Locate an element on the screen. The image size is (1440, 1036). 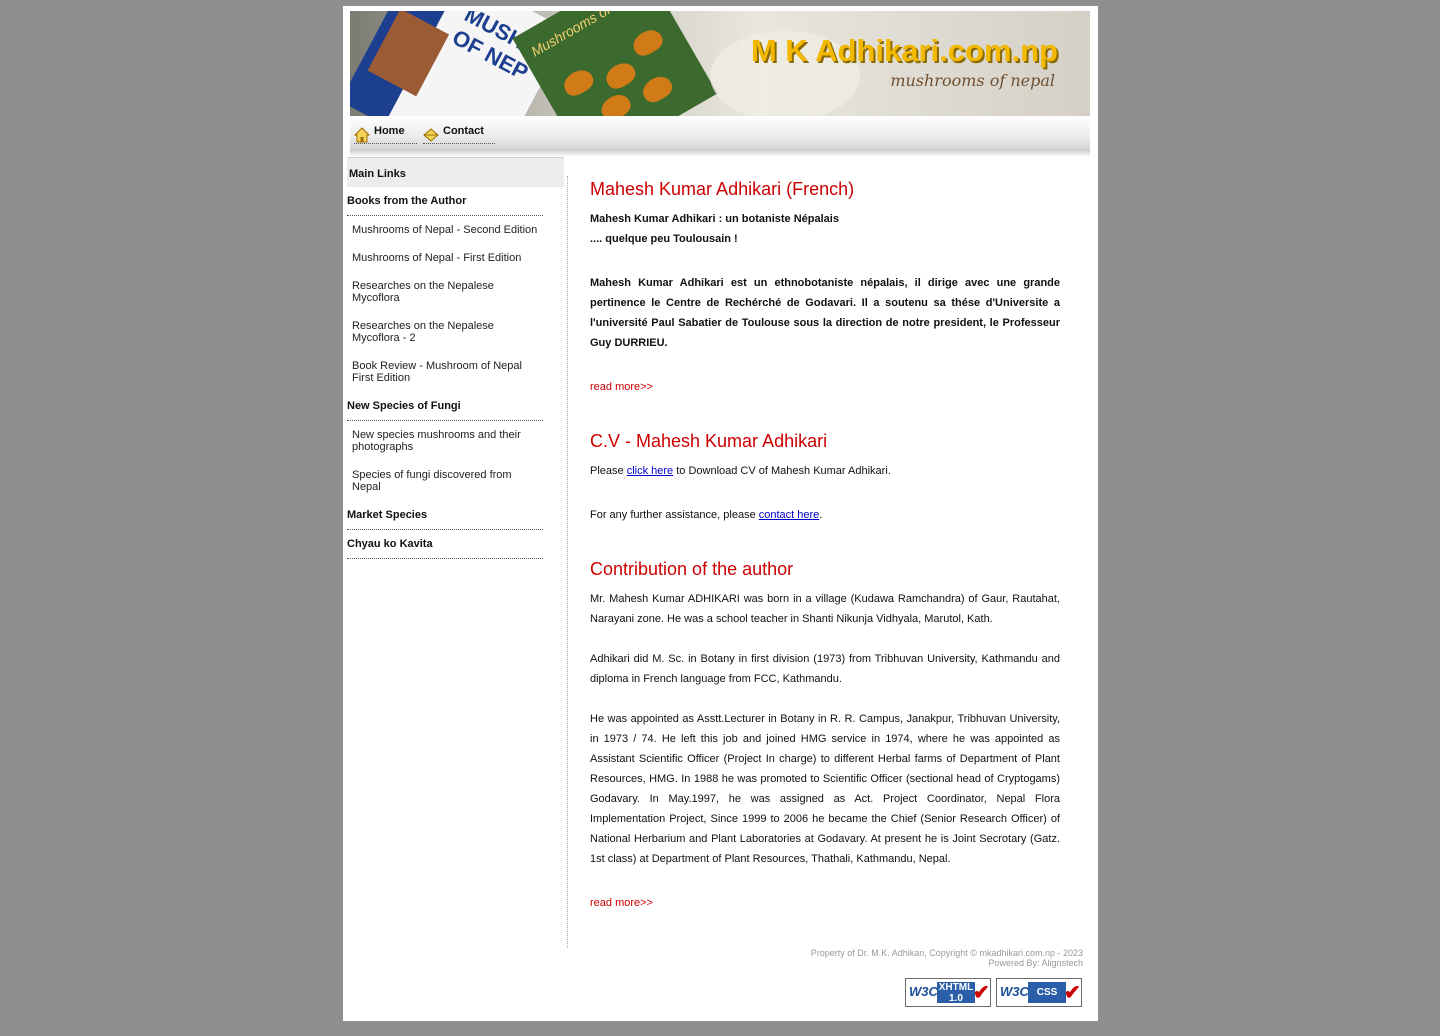
sidebar-category-label: Market Species is located at coordinates (387, 515).